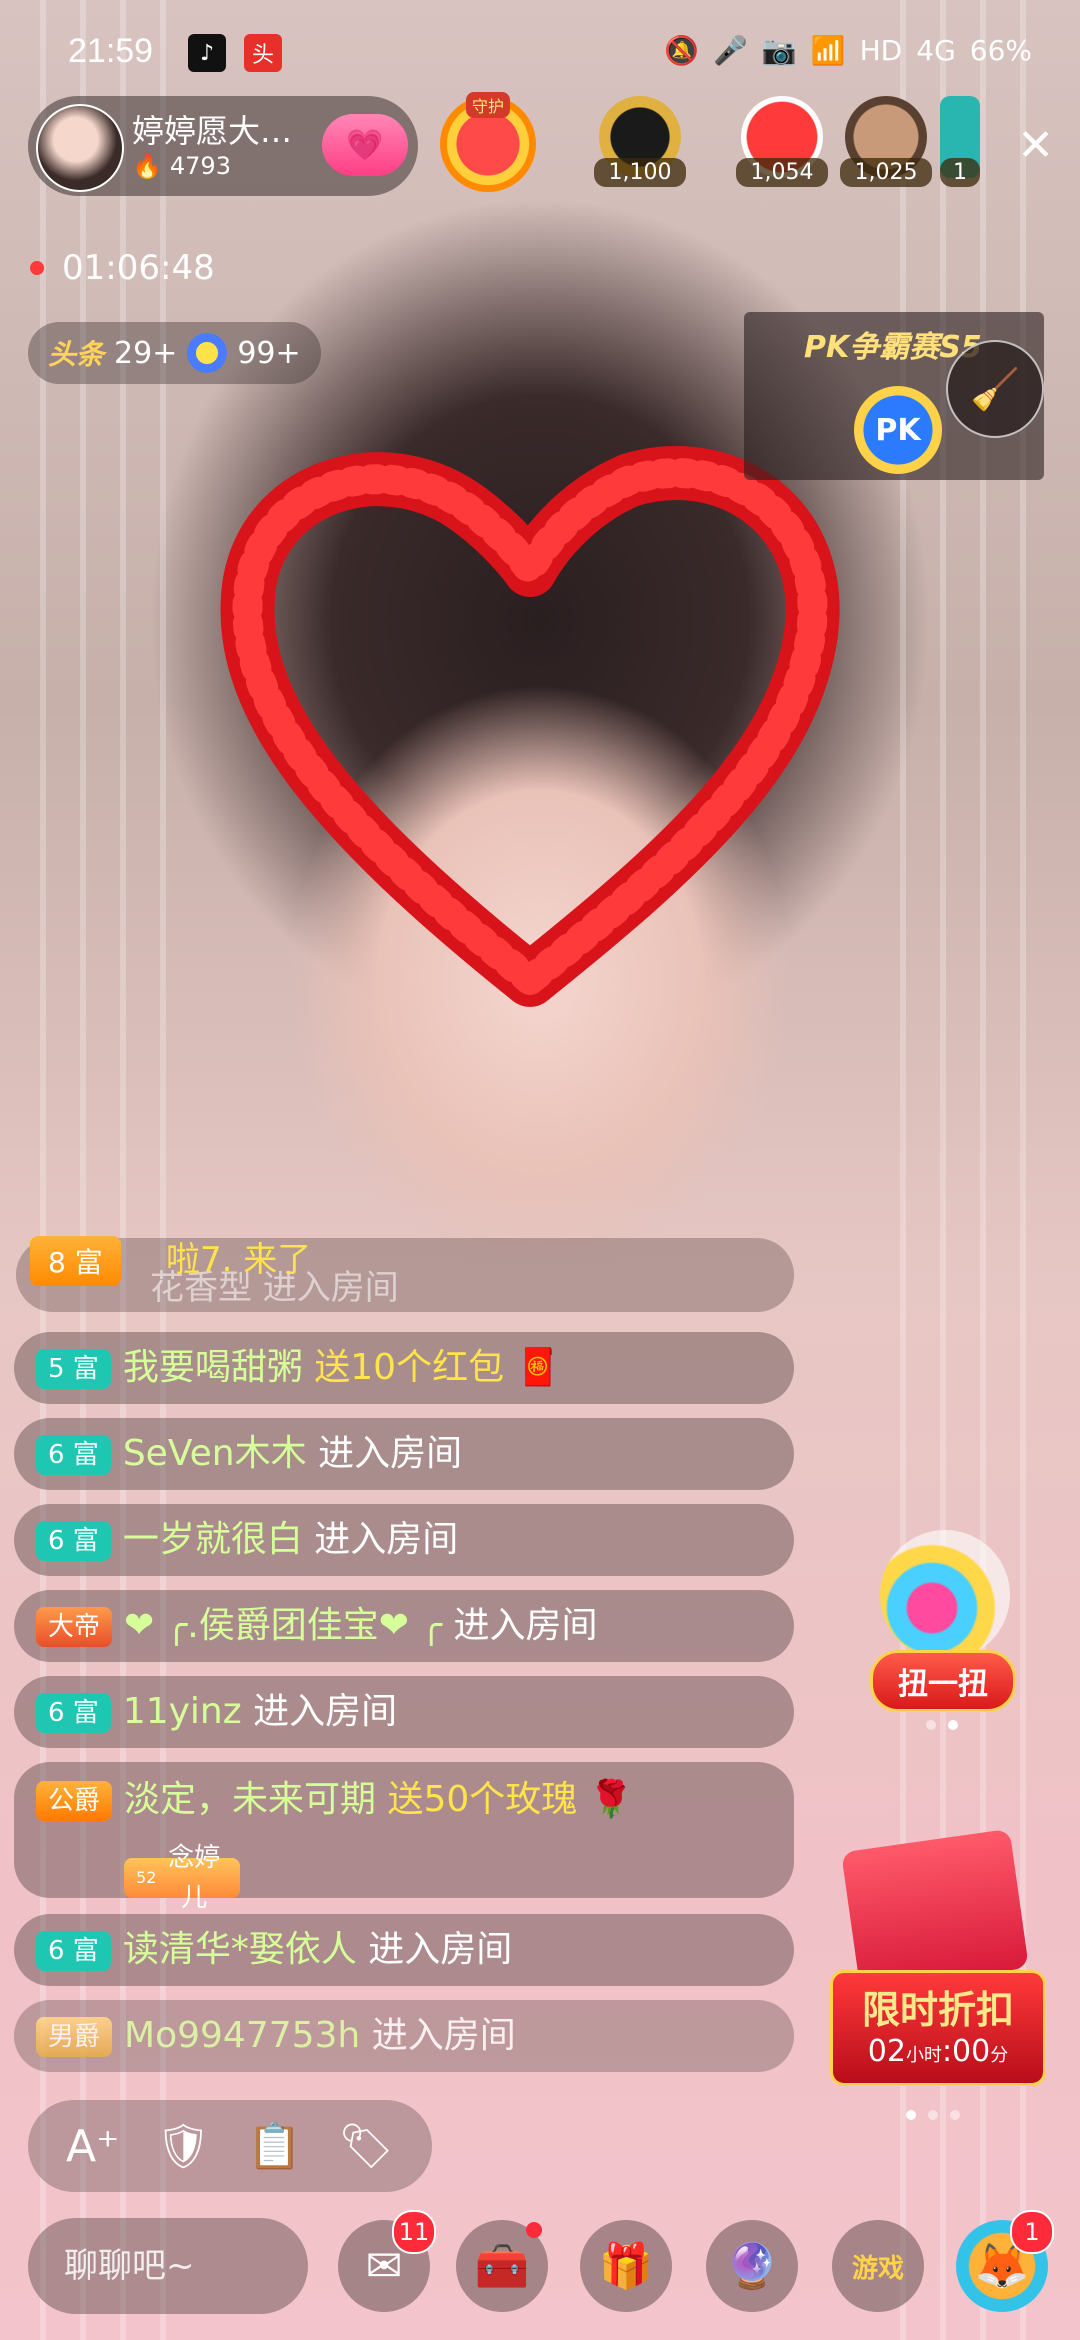 This screenshot has width=1080, height=2340. I want to click on gacha-pager, so click(942, 1725).